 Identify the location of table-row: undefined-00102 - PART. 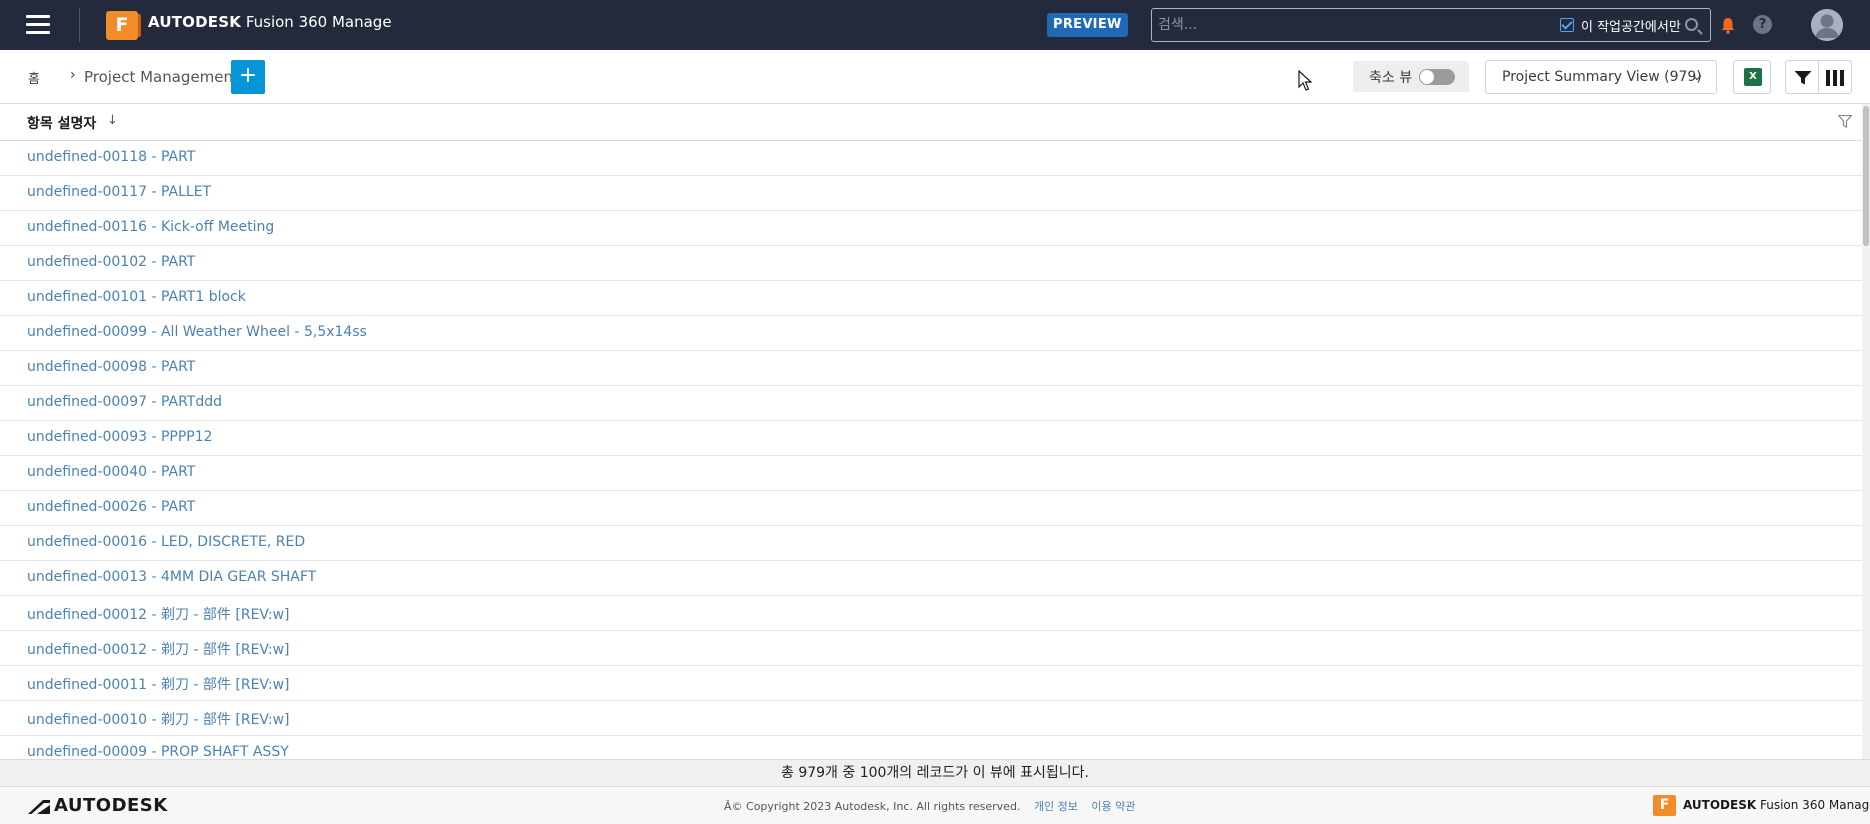
(931, 263).